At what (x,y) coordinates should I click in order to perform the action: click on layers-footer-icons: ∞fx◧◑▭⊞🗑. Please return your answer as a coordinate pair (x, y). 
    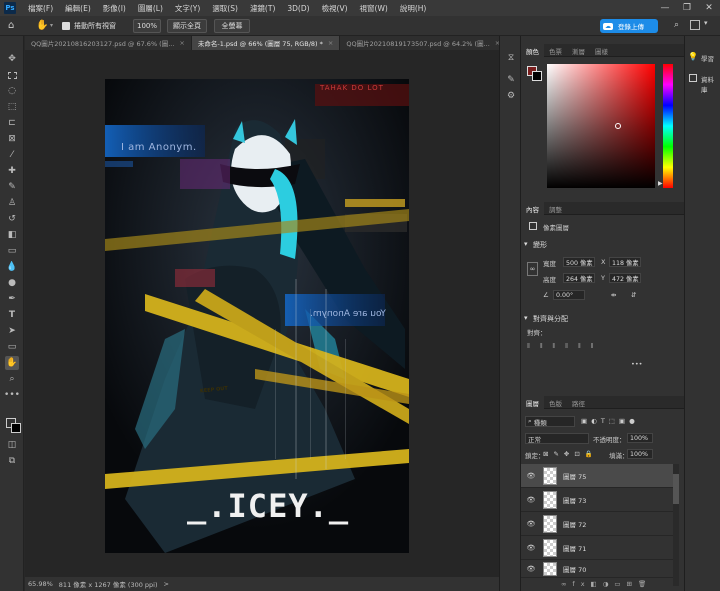
    Looking at the image, I should click on (606, 584).